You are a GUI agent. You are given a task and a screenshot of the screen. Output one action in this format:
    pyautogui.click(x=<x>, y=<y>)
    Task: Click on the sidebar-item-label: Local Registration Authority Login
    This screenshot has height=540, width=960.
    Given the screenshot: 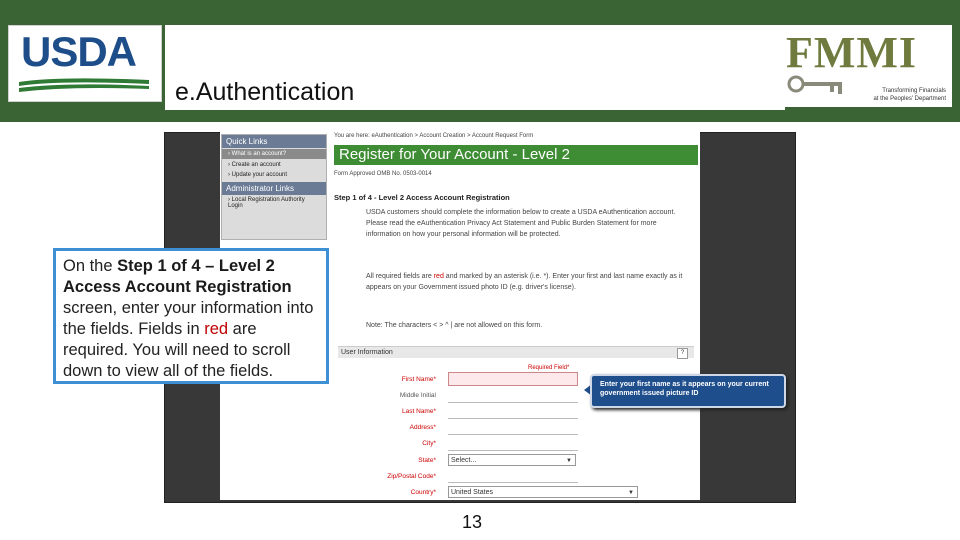 What is the action you would take?
    pyautogui.click(x=266, y=203)
    